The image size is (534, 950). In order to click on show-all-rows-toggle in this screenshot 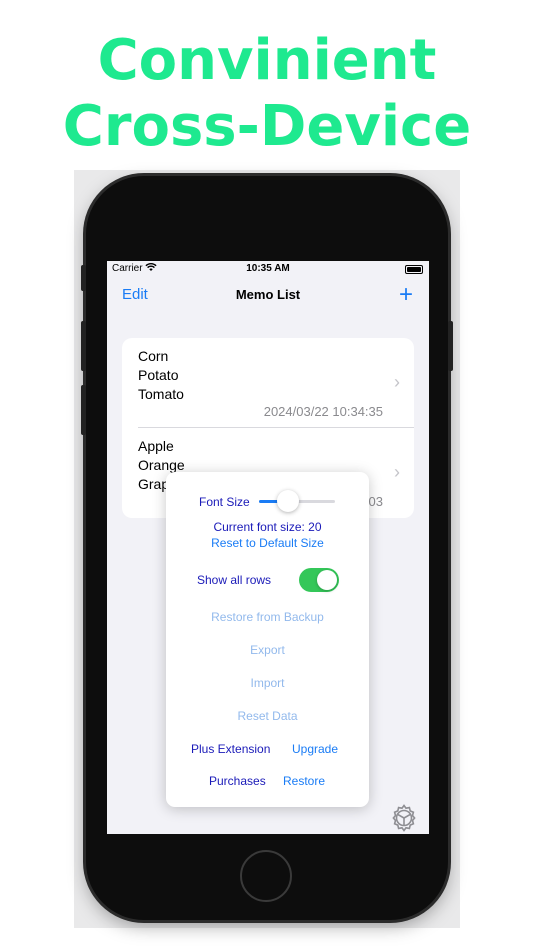, I will do `click(319, 580)`.